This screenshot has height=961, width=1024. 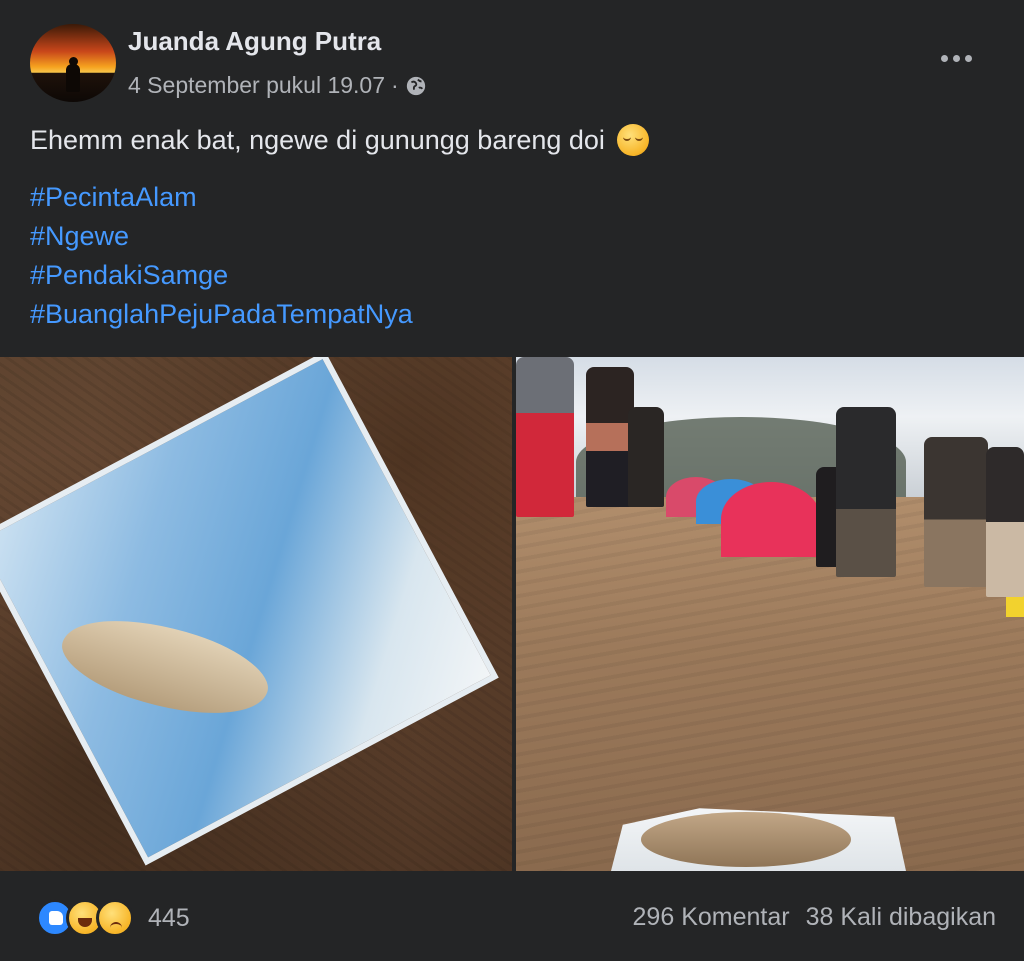 What do you see at coordinates (746, 839) in the screenshot?
I see `wrapper-contents` at bounding box center [746, 839].